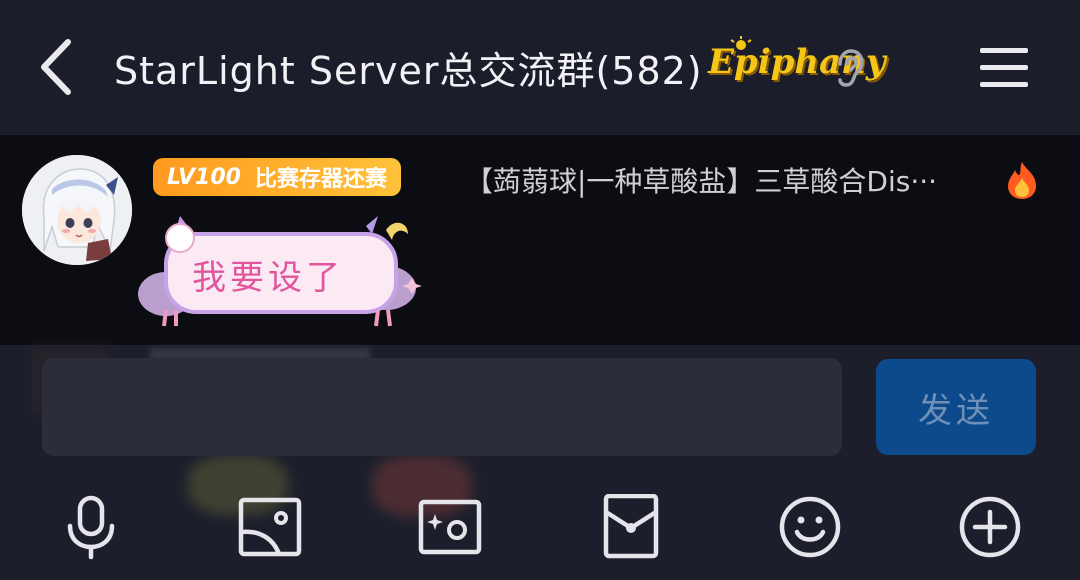 The width and height of the screenshot is (1080, 580). What do you see at coordinates (956, 407) in the screenshot?
I see `send-button: 发送` at bounding box center [956, 407].